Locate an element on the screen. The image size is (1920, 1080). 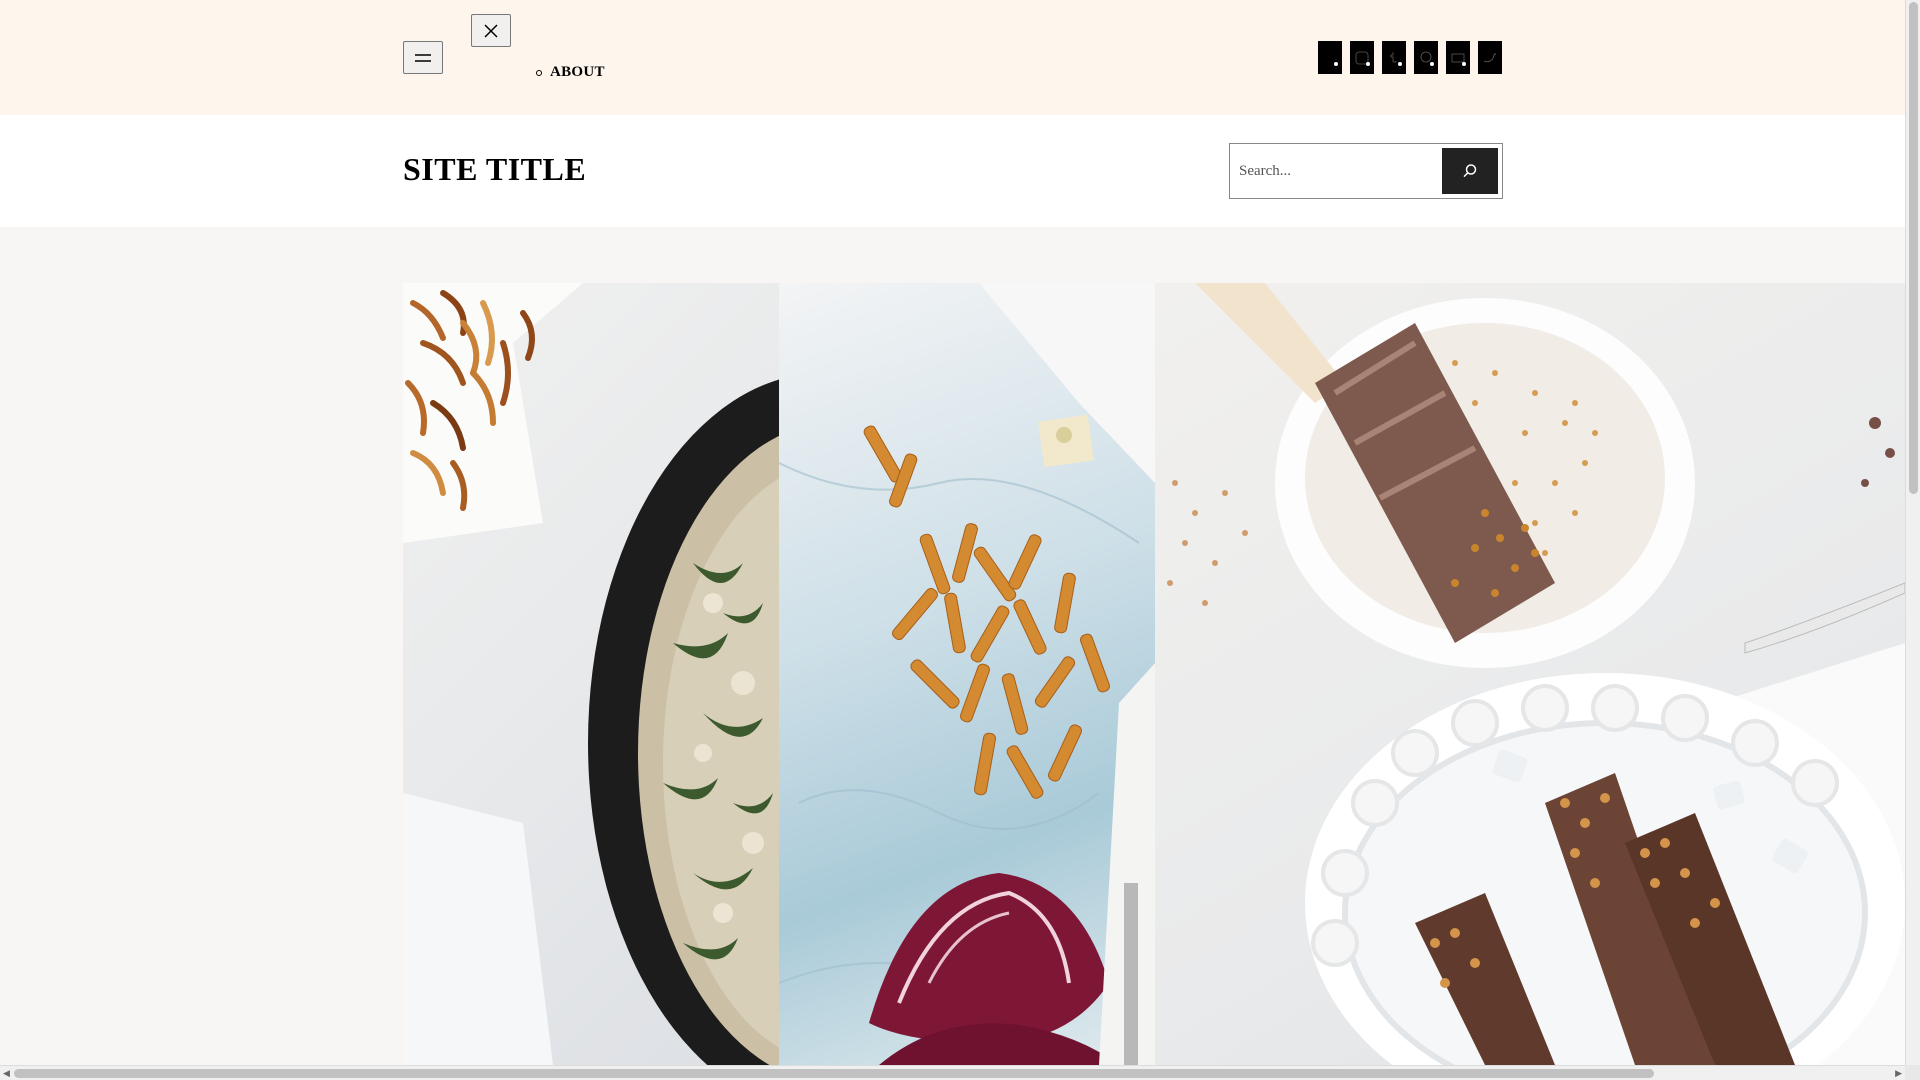
search-form is located at coordinates (1366, 171).